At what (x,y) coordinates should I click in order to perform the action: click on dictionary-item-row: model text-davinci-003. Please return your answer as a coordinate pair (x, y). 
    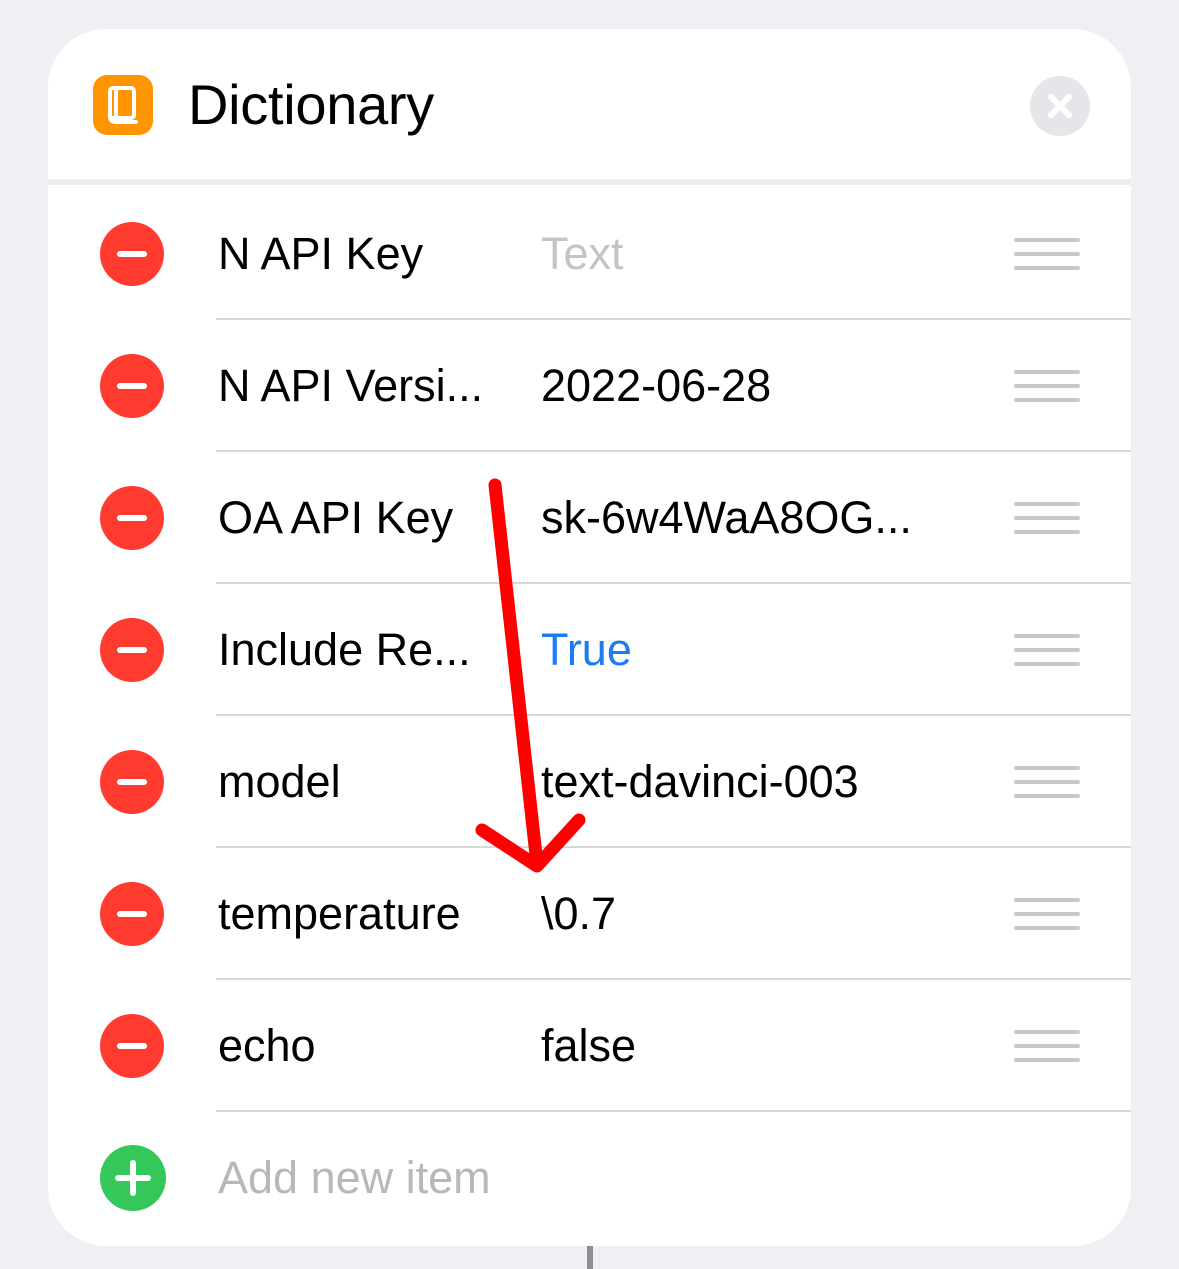
    Looking at the image, I should click on (589, 782).